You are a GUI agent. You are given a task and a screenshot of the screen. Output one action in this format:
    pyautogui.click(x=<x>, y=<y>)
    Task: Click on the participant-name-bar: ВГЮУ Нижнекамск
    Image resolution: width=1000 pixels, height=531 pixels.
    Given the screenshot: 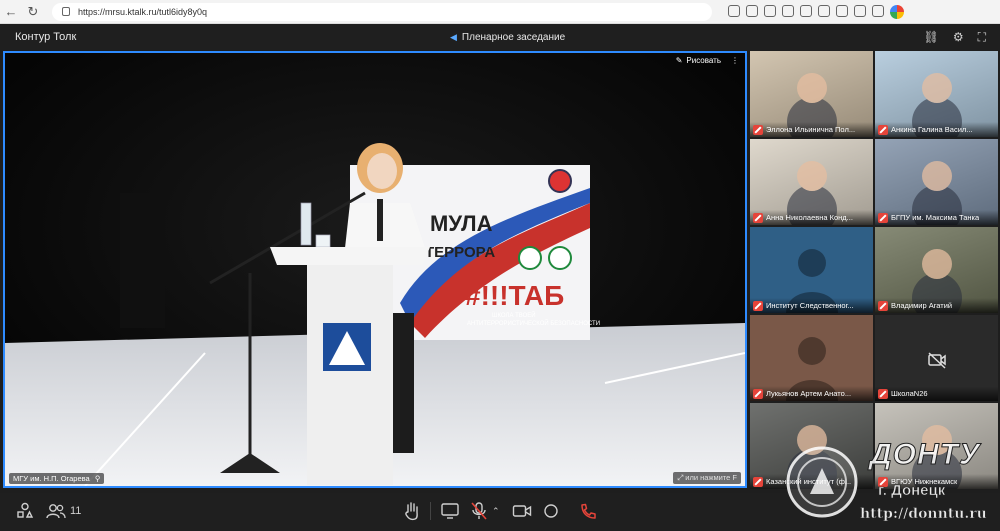 What is the action you would take?
    pyautogui.click(x=936, y=481)
    